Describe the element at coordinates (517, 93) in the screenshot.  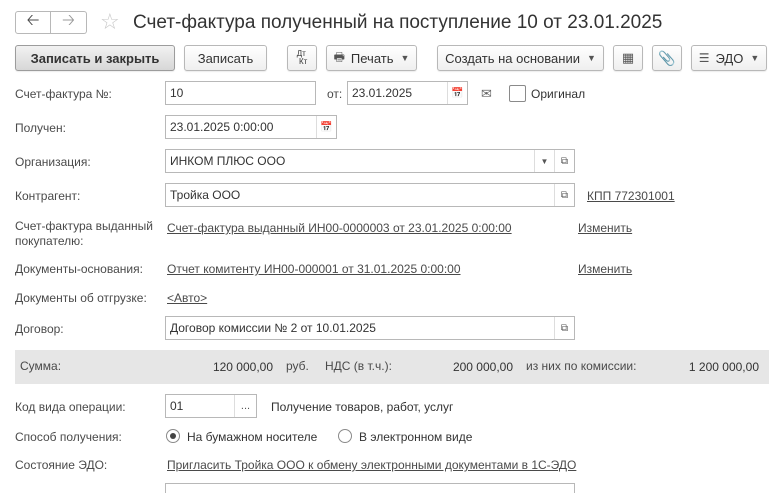
I see `original-checkbox` at that location.